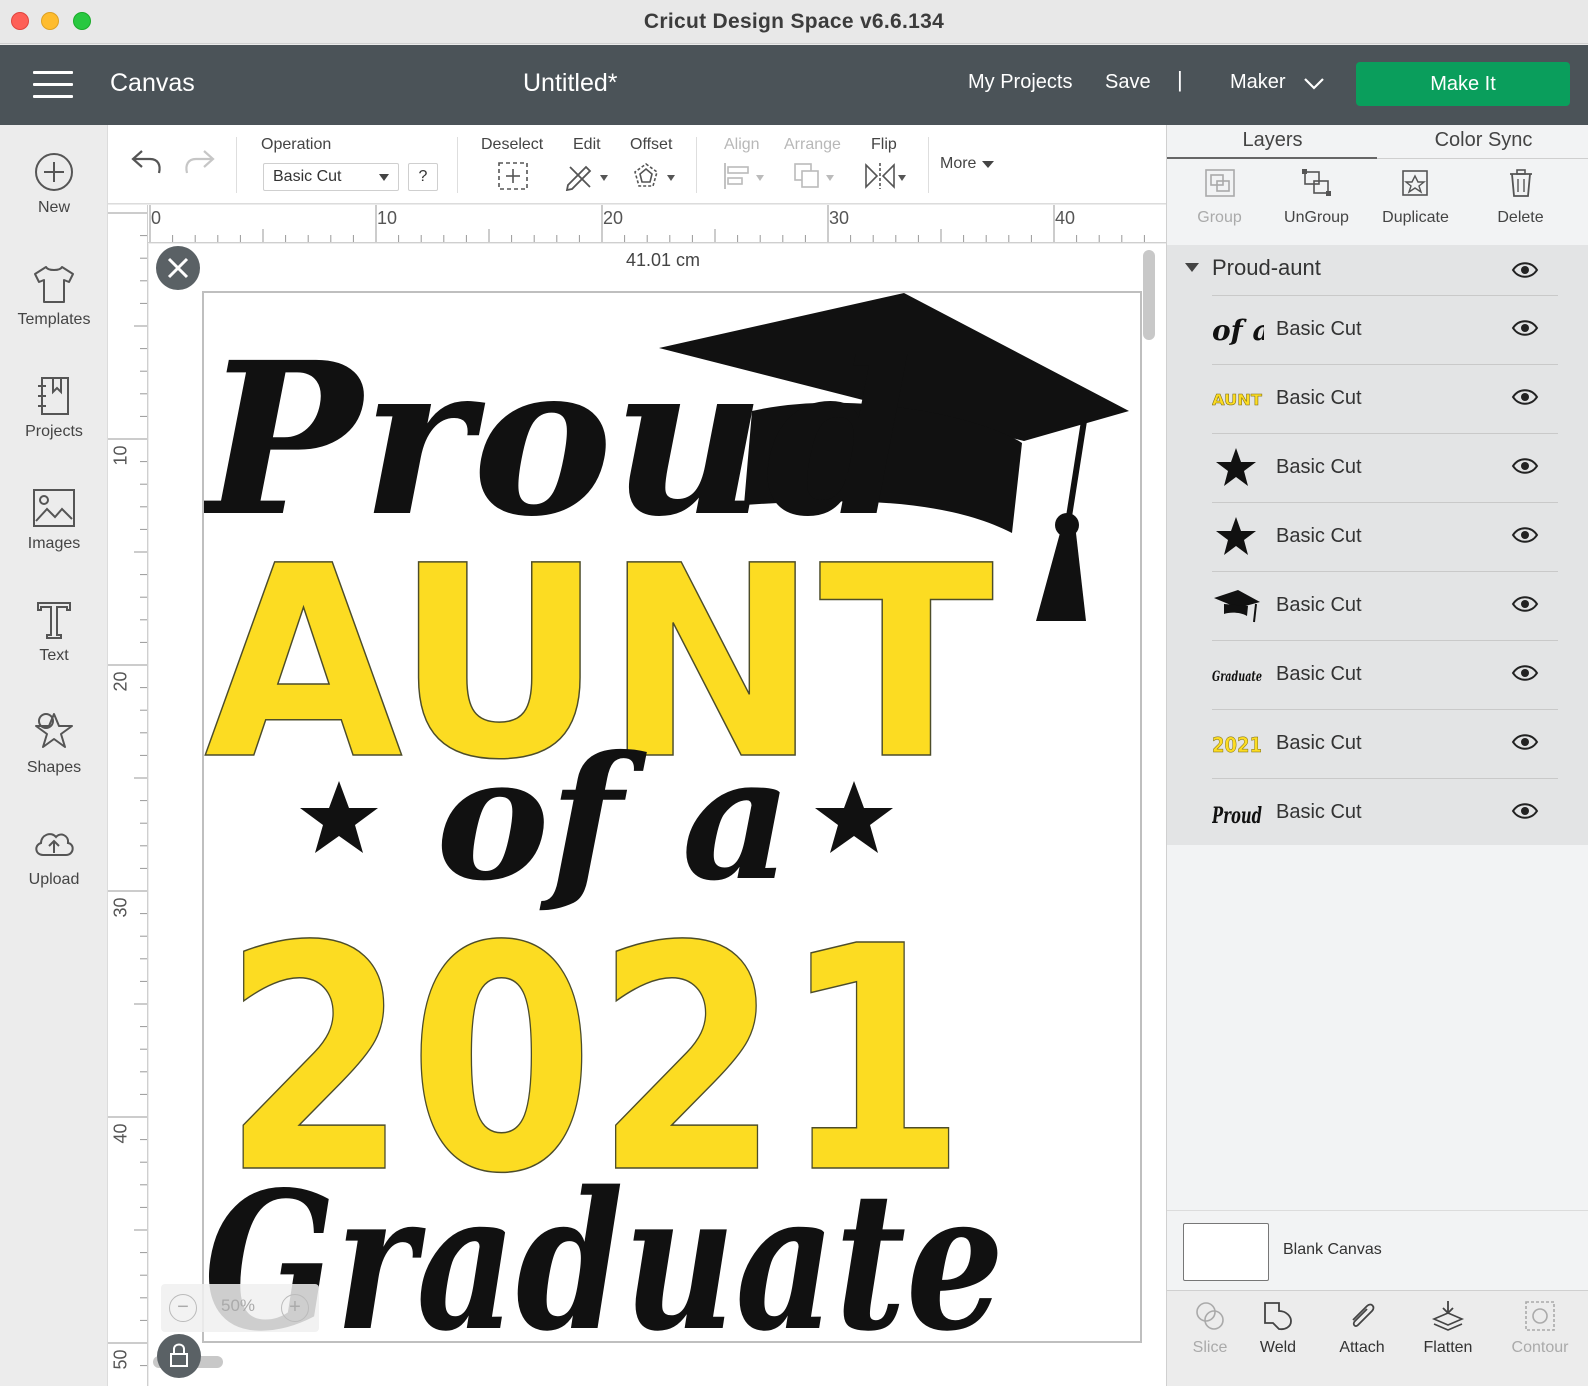  What do you see at coordinates (1385, 743) in the screenshot?
I see `layer-row: 2021 Basic Cut` at bounding box center [1385, 743].